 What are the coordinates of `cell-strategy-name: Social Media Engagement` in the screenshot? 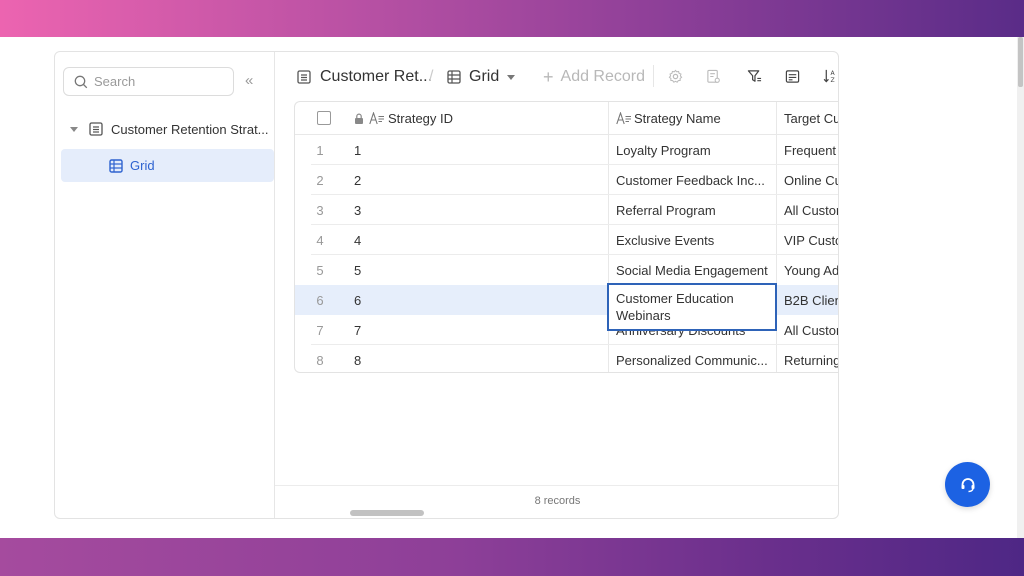 It's located at (692, 270).